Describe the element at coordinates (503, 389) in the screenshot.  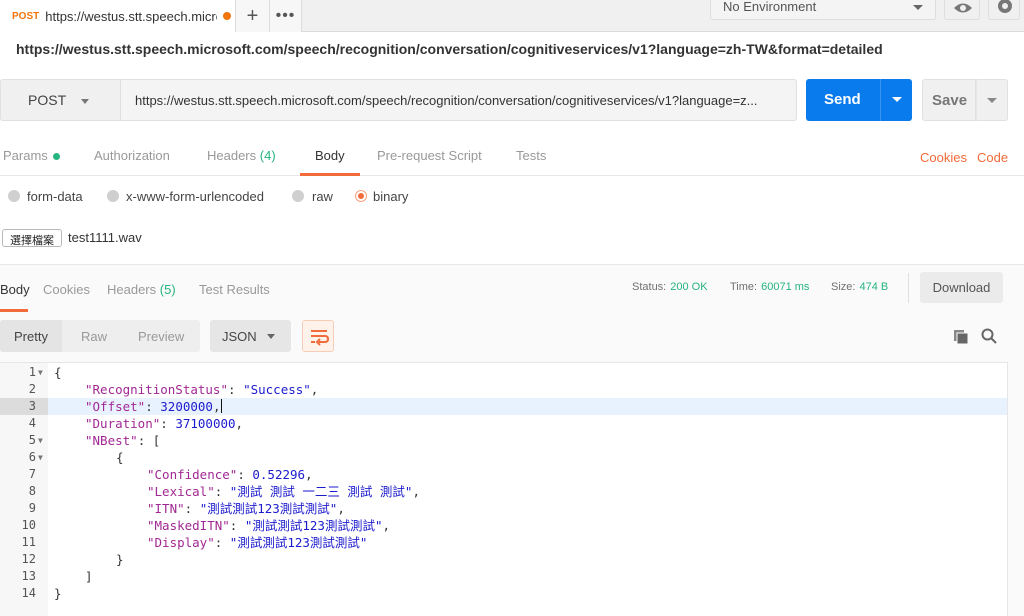
I see `code-line: 2 "RecognitionStatus": "Success",` at that location.